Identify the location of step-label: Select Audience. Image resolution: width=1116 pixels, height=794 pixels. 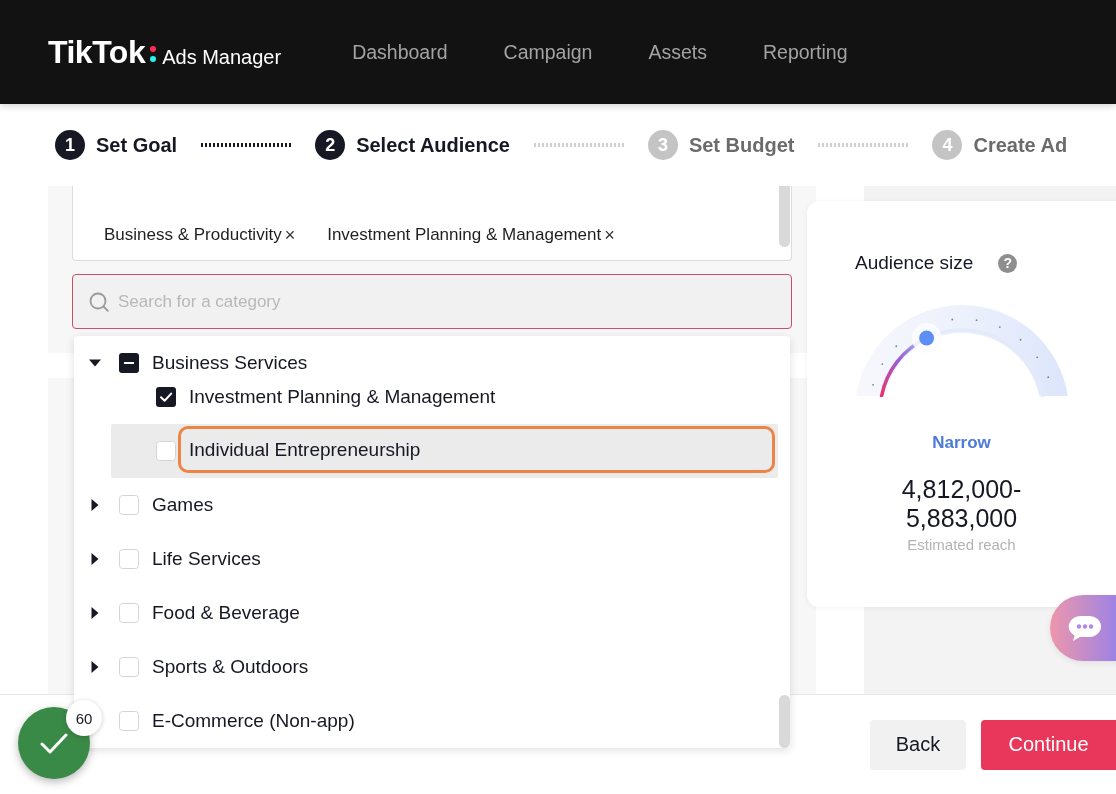
(433, 145).